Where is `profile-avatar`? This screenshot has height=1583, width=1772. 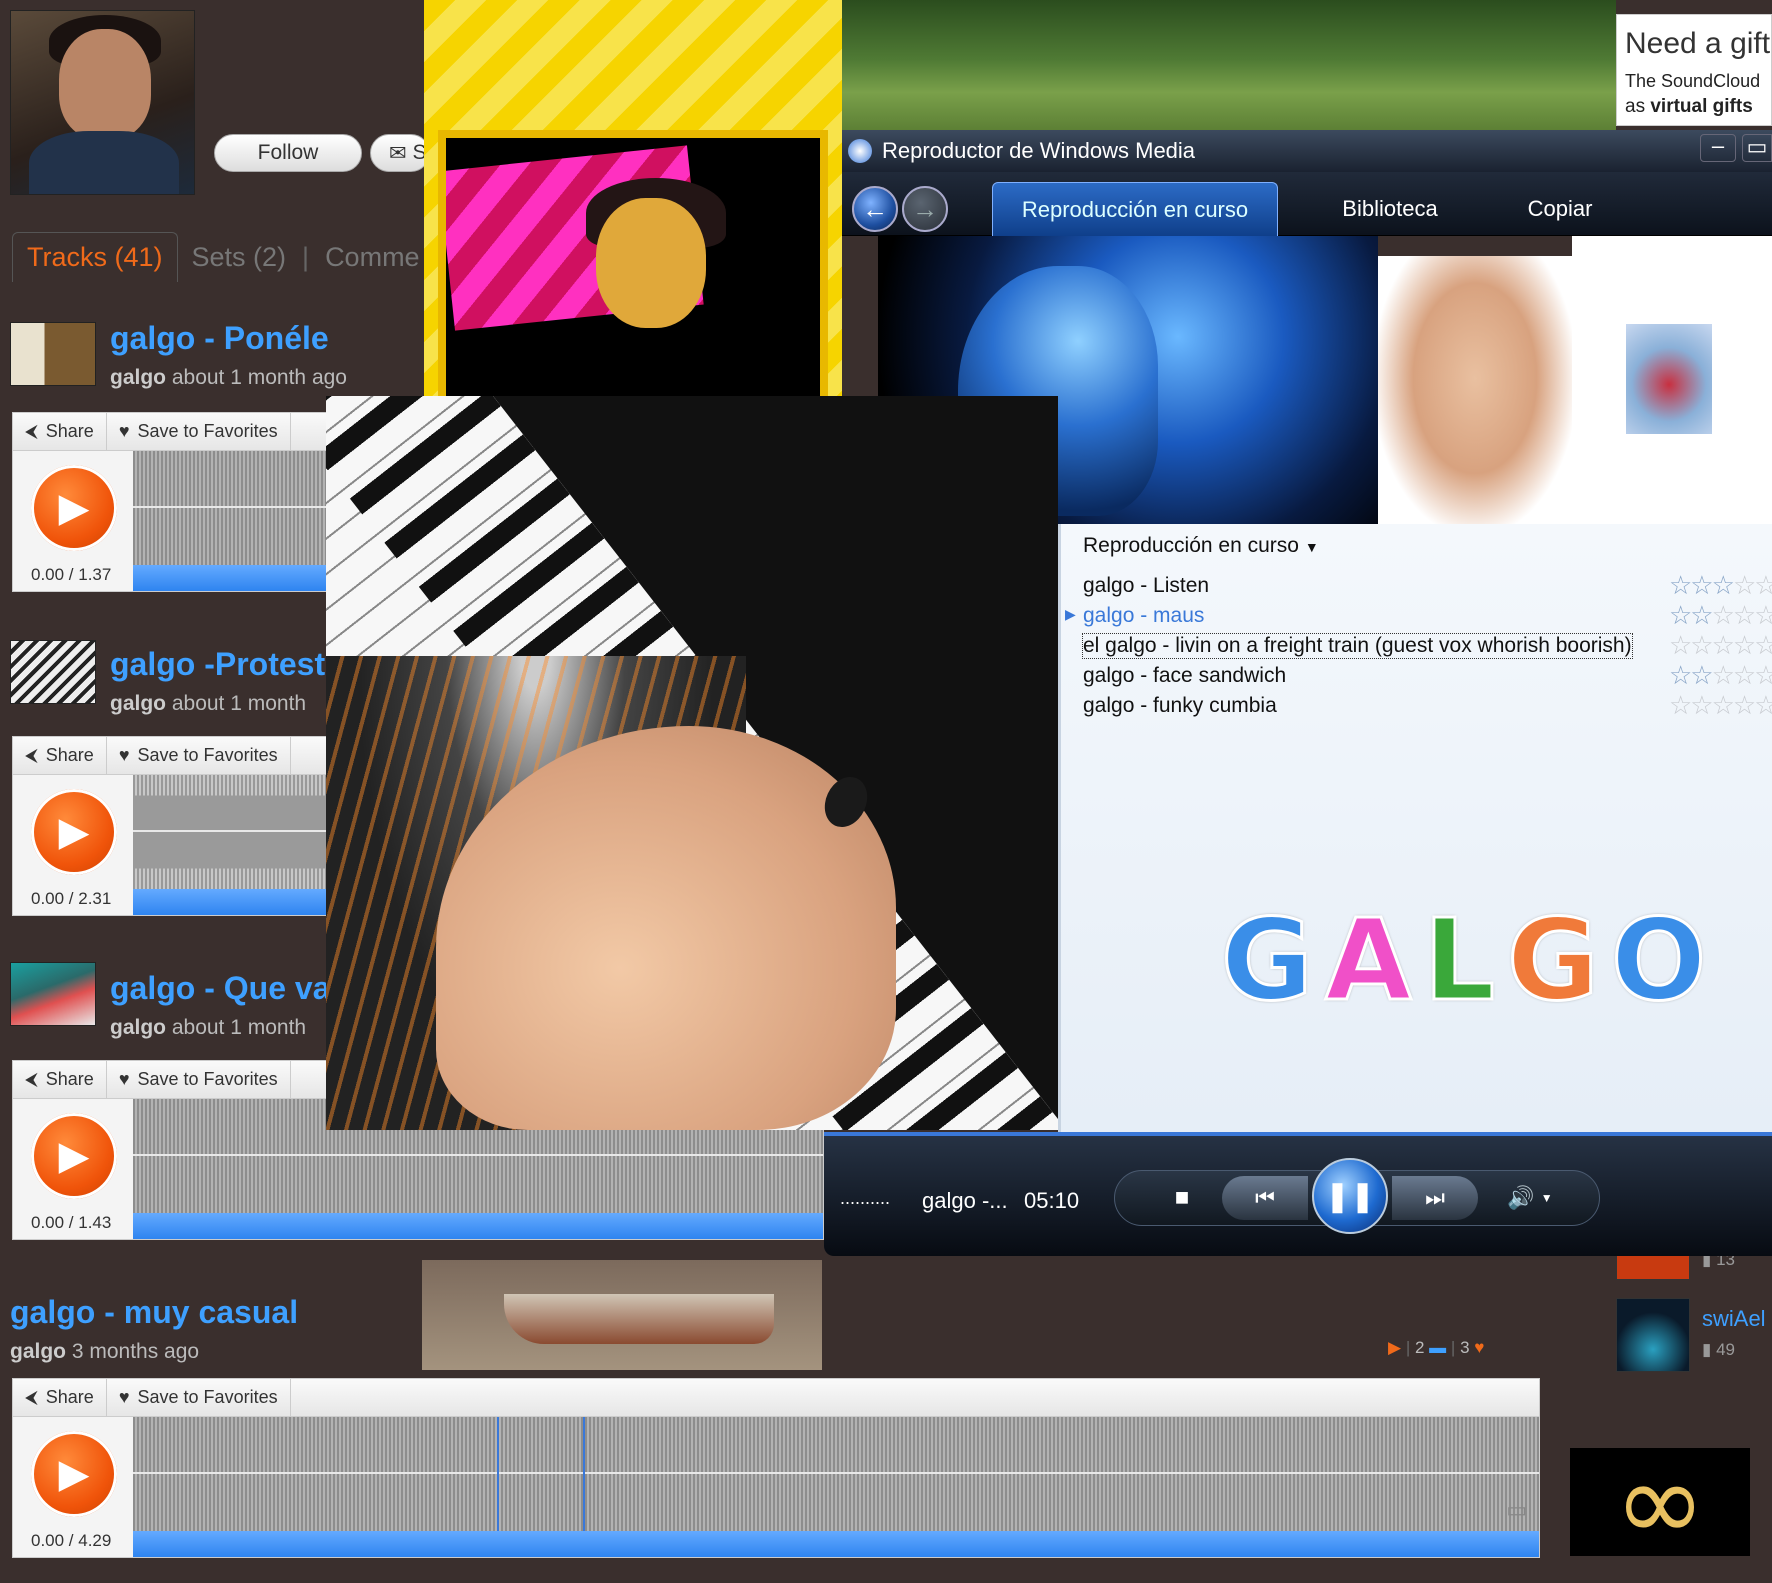
profile-avatar is located at coordinates (102, 102).